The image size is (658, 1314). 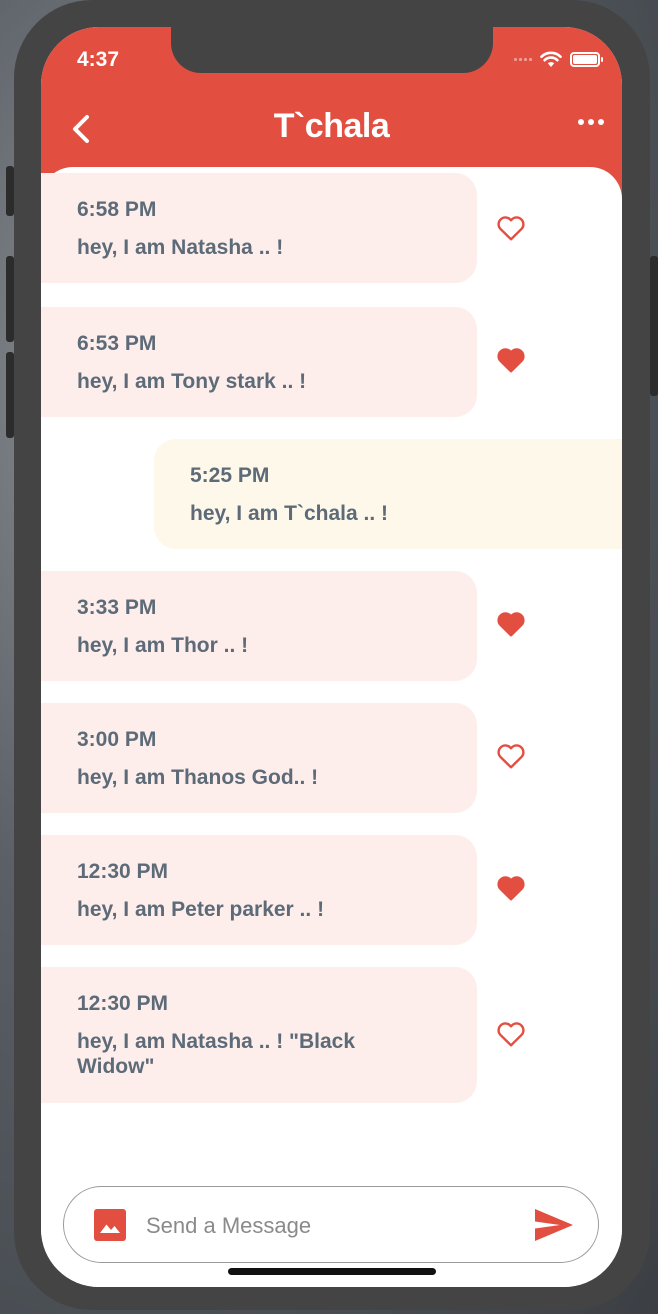 What do you see at coordinates (180, 247) in the screenshot?
I see `message-text: hey, I am Natasha .. !` at bounding box center [180, 247].